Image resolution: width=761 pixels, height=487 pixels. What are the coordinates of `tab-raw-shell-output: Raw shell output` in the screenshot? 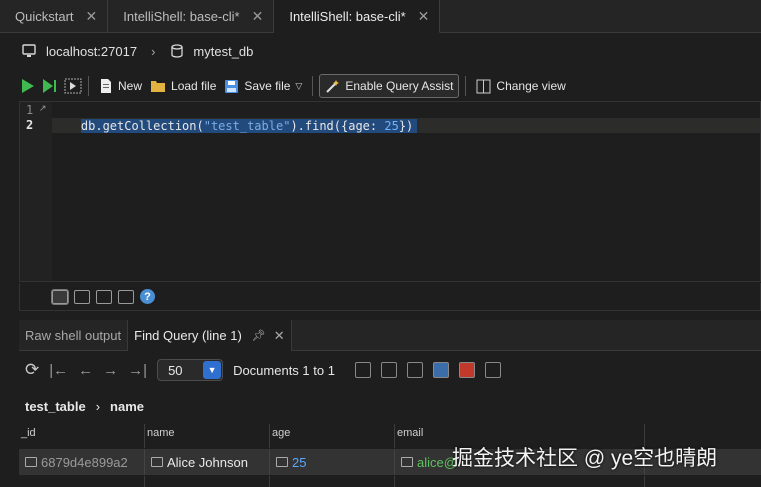 It's located at (74, 335).